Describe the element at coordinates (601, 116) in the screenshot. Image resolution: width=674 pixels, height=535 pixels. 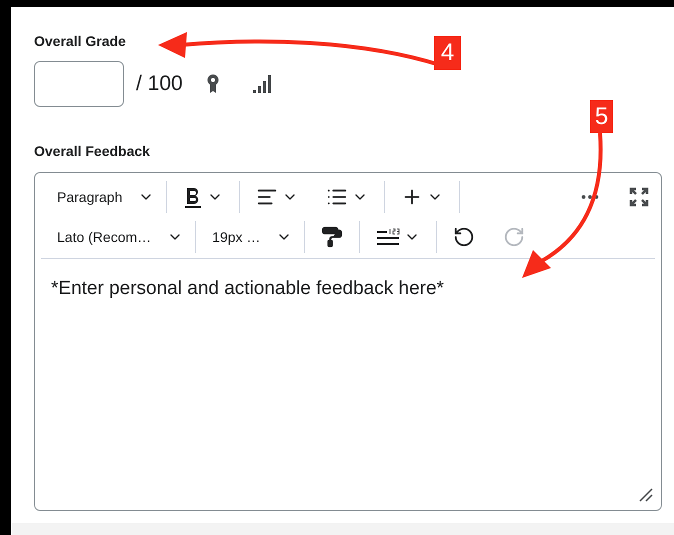
I see `callout-number: 5` at that location.